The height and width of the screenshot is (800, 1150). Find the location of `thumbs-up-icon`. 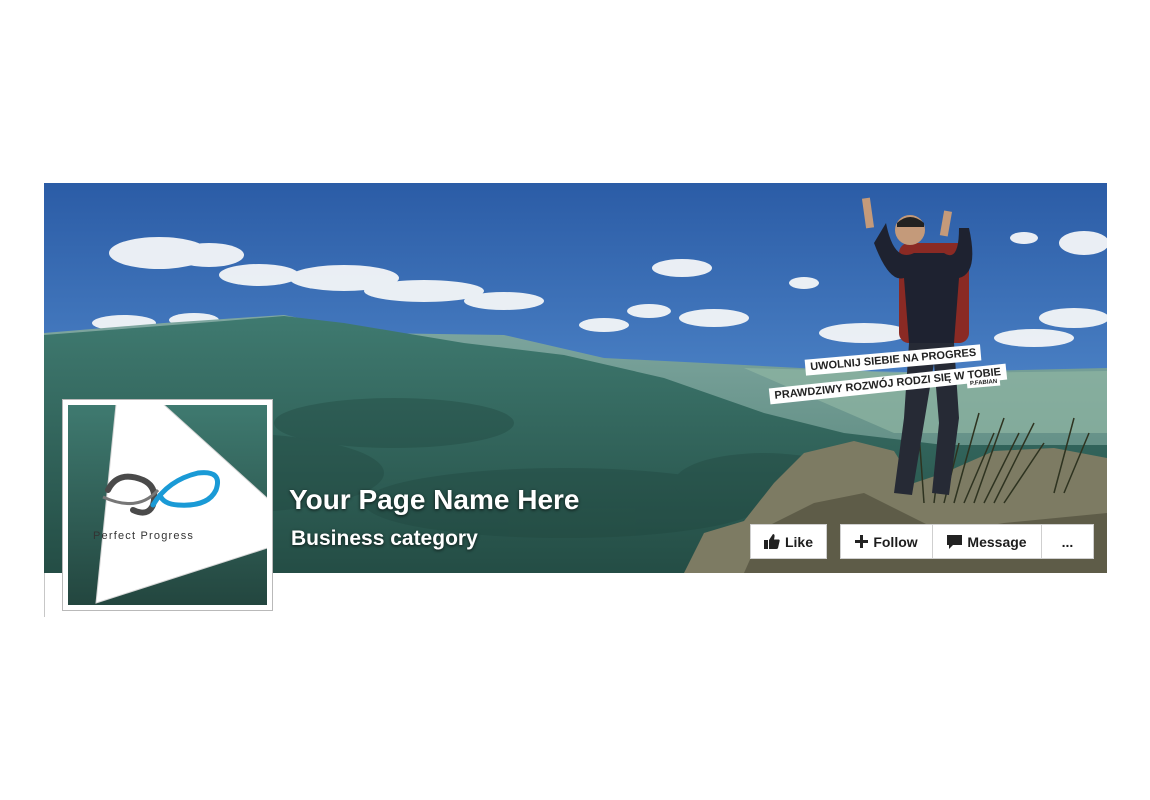

thumbs-up-icon is located at coordinates (771, 541).